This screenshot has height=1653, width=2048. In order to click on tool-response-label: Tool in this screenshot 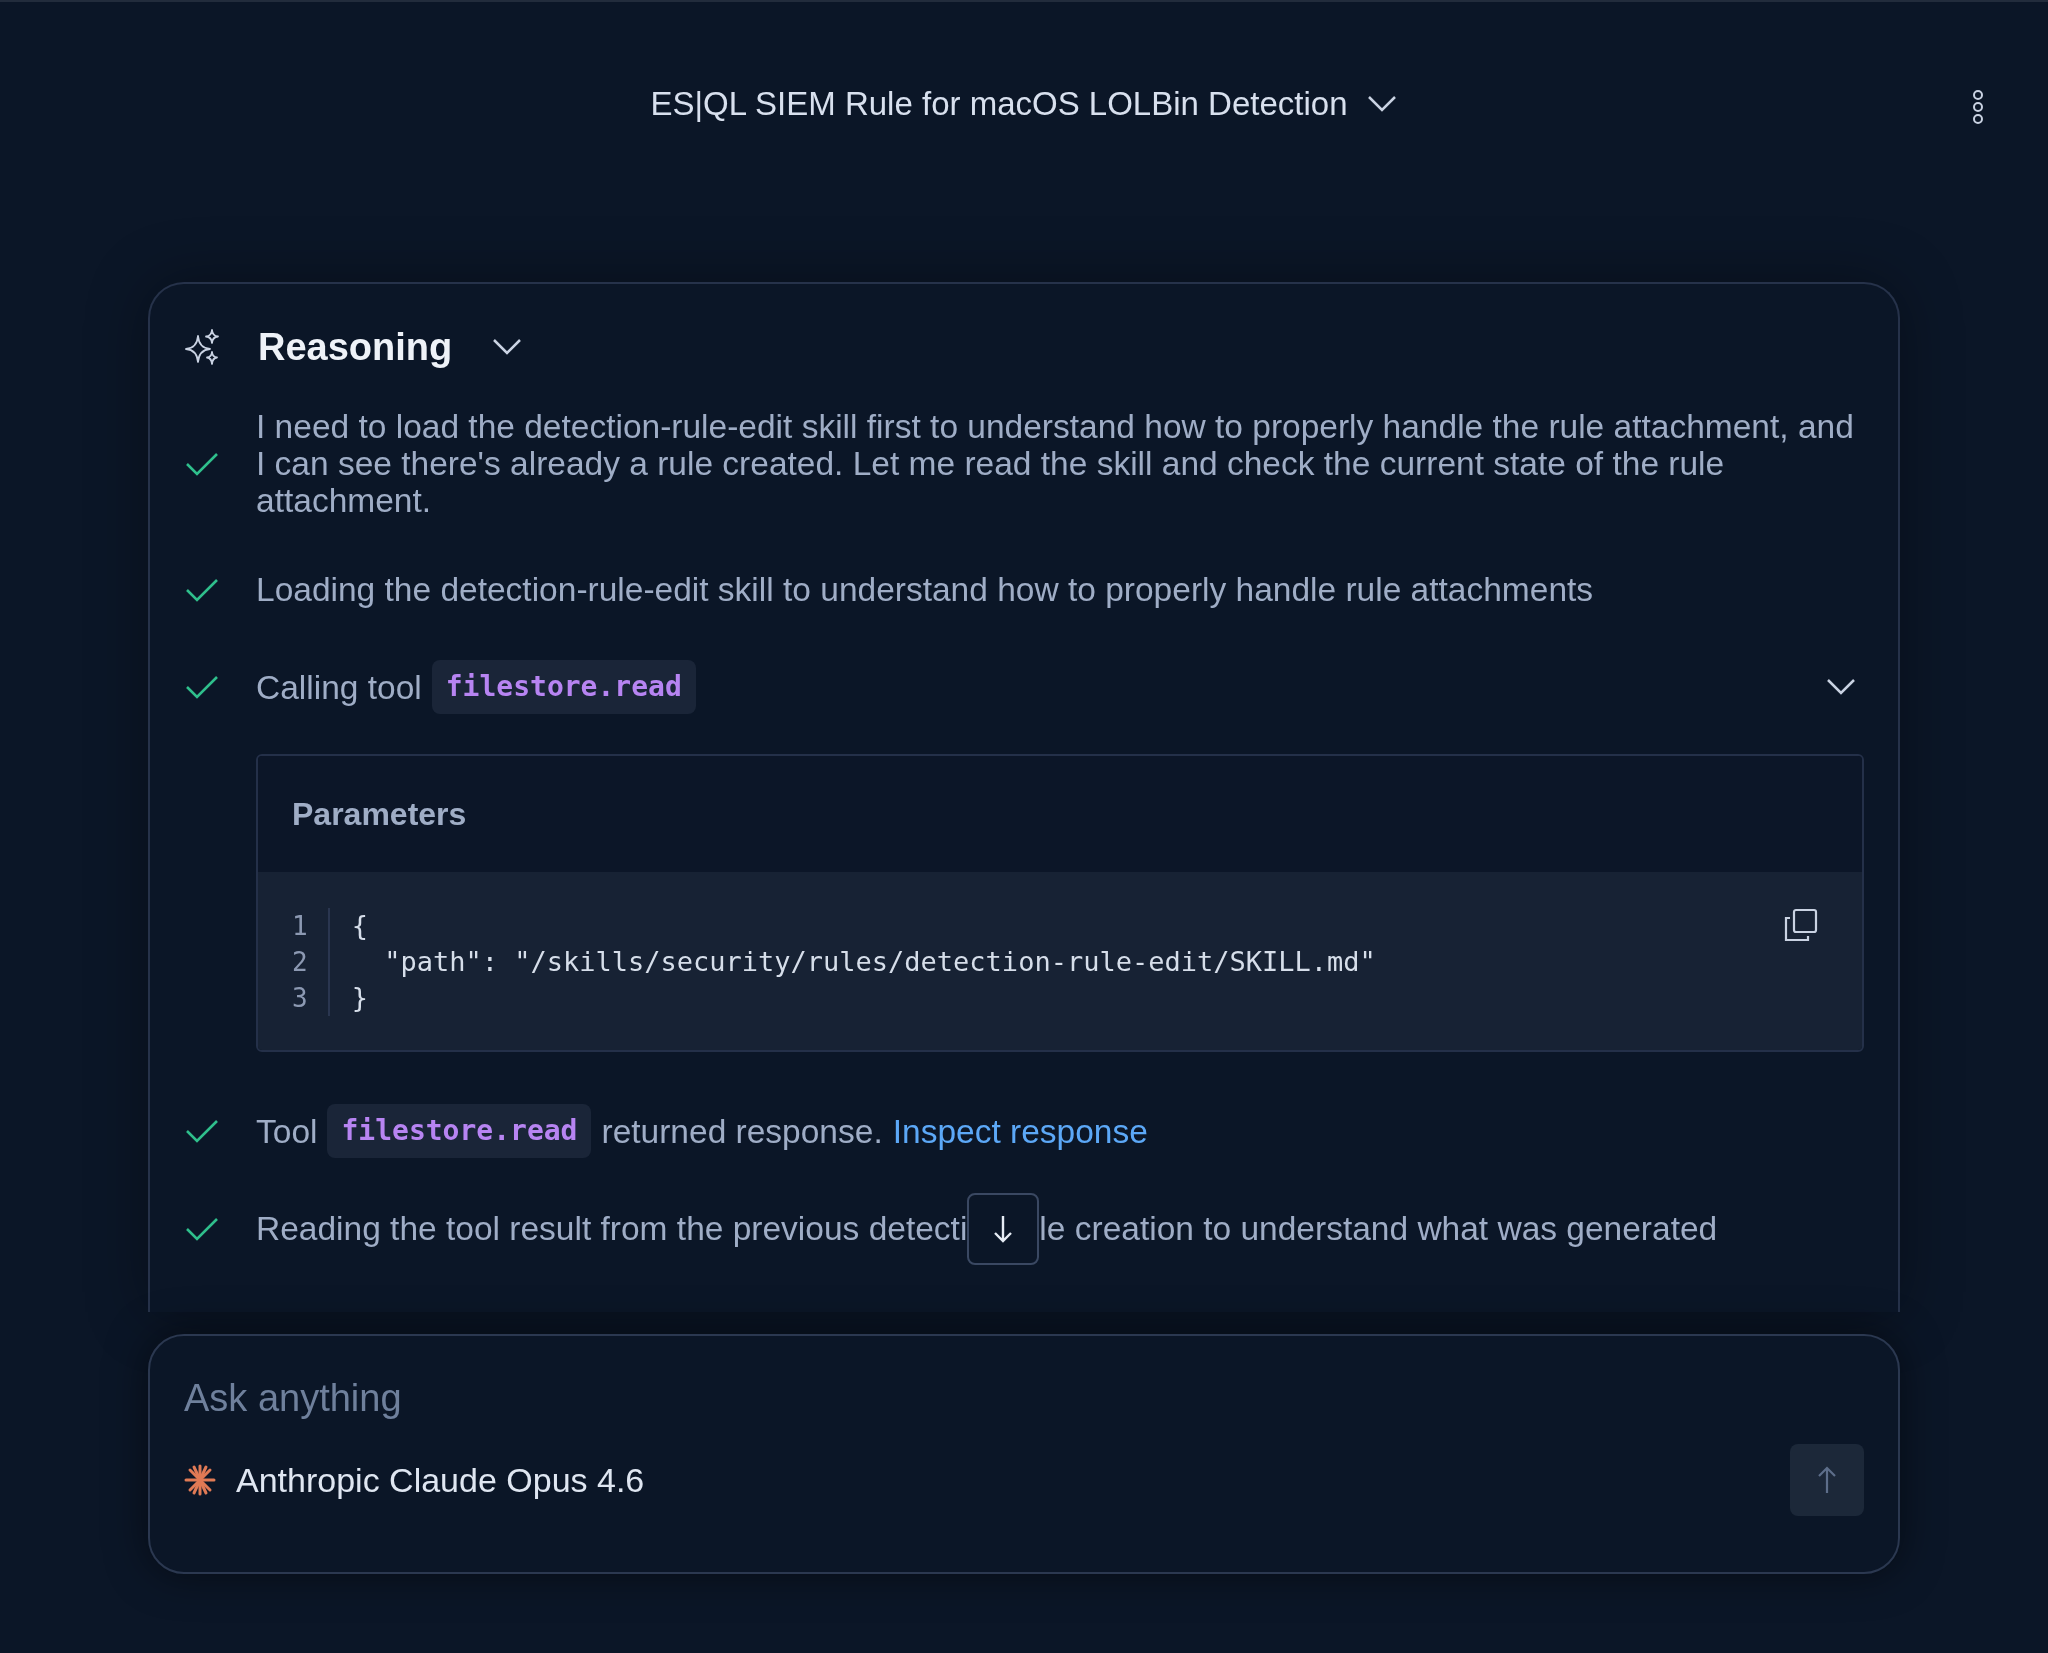, I will do `click(287, 1131)`.